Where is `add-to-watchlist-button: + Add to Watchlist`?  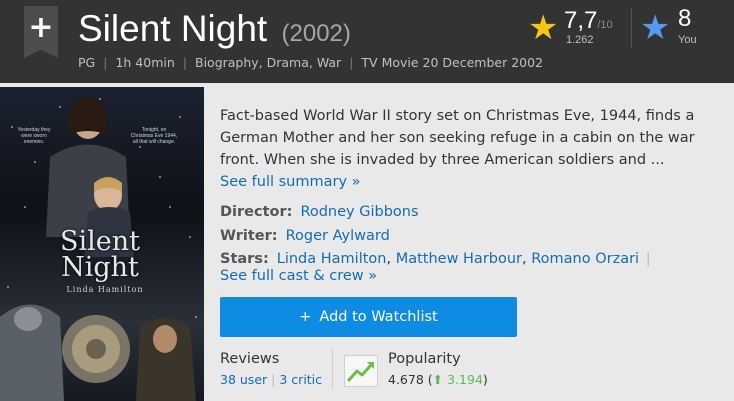
add-to-watchlist-button: + Add to Watchlist is located at coordinates (368, 317).